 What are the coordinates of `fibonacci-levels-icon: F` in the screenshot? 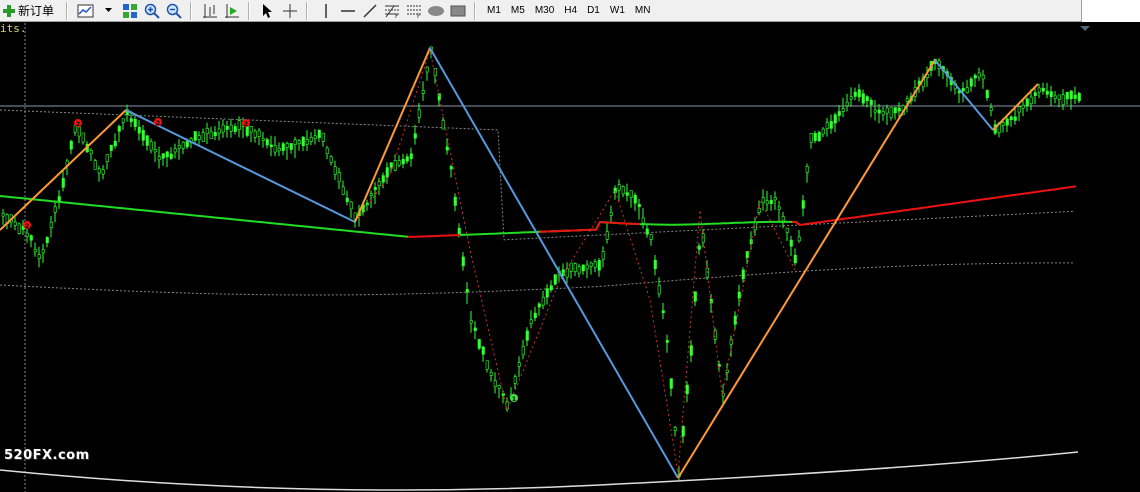 It's located at (414, 12).